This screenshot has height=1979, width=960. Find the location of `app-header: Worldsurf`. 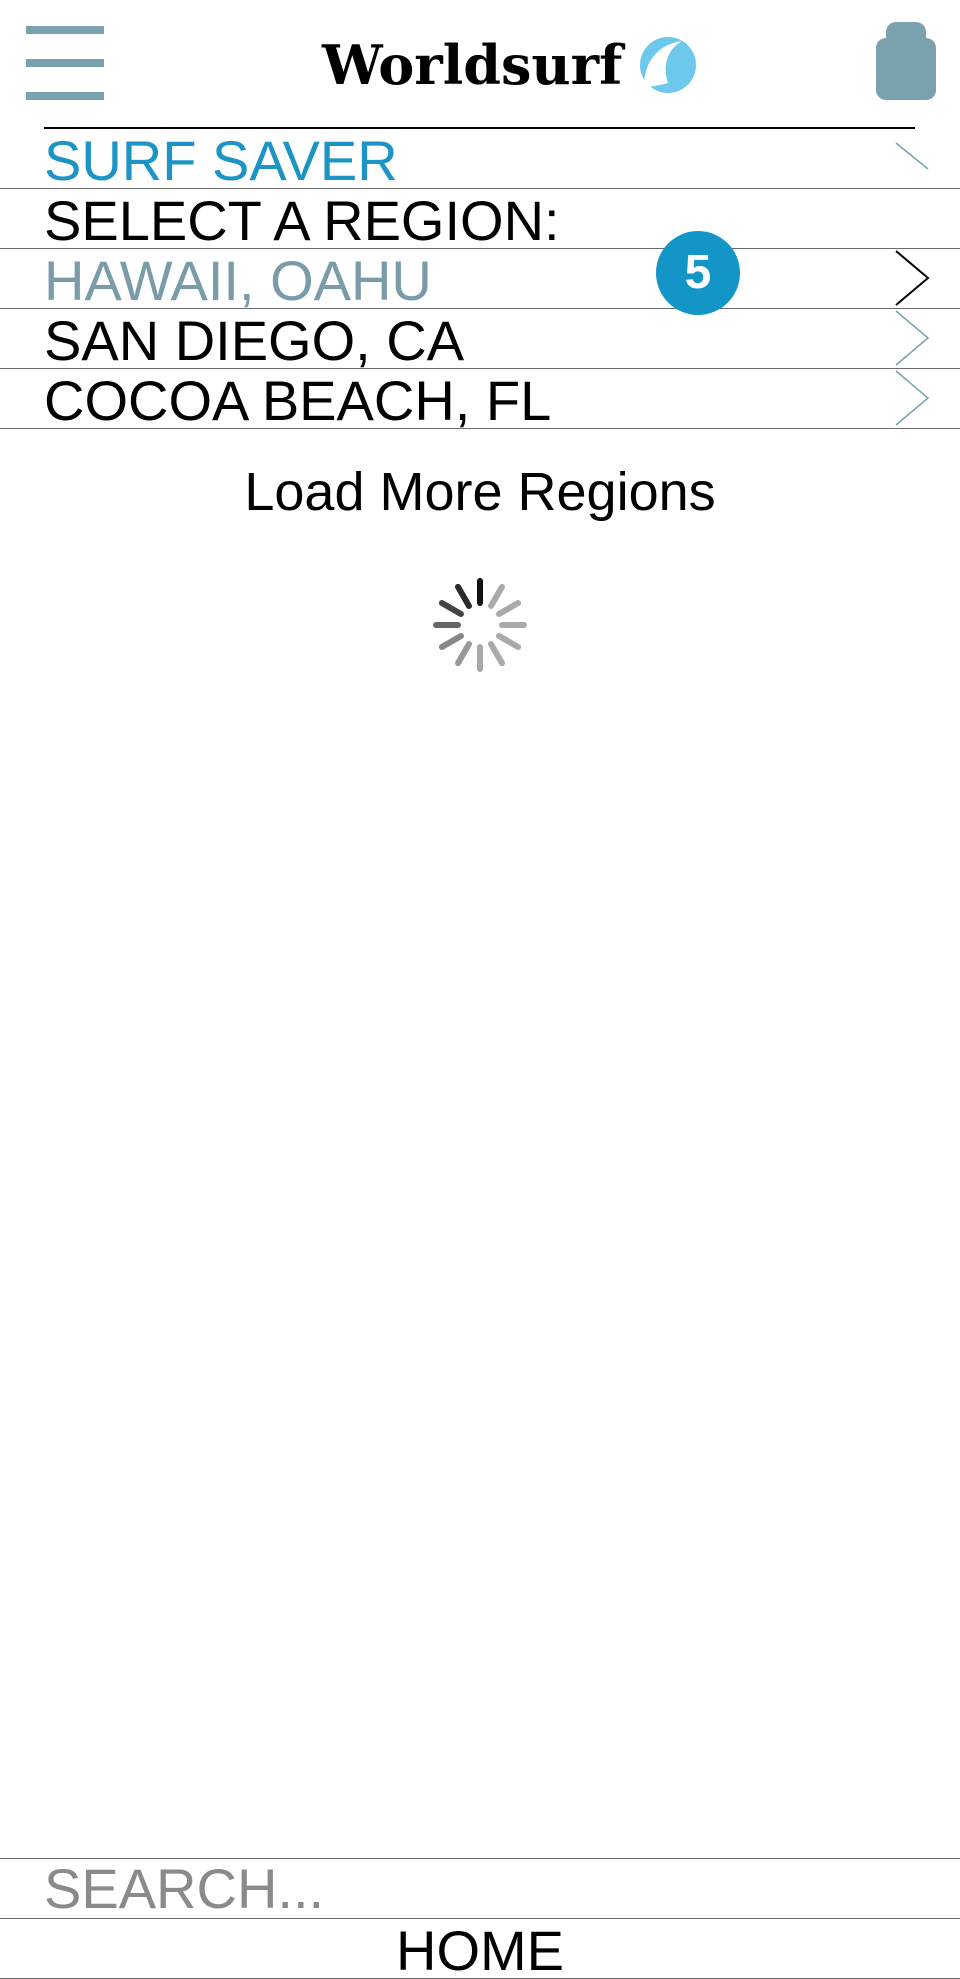

app-header: Worldsurf is located at coordinates (480, 64).